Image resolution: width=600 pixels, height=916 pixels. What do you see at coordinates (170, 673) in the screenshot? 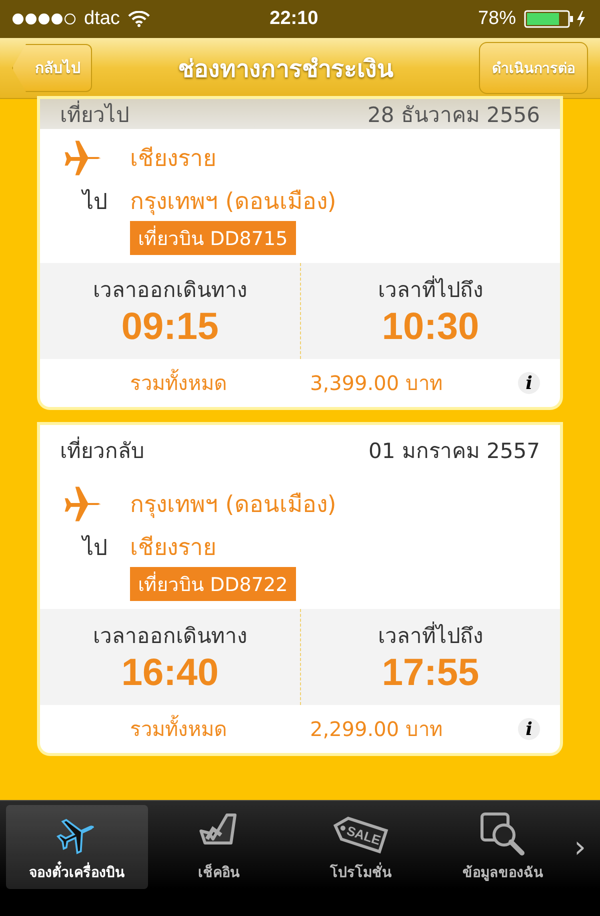
I see `departure-time: 16:40` at bounding box center [170, 673].